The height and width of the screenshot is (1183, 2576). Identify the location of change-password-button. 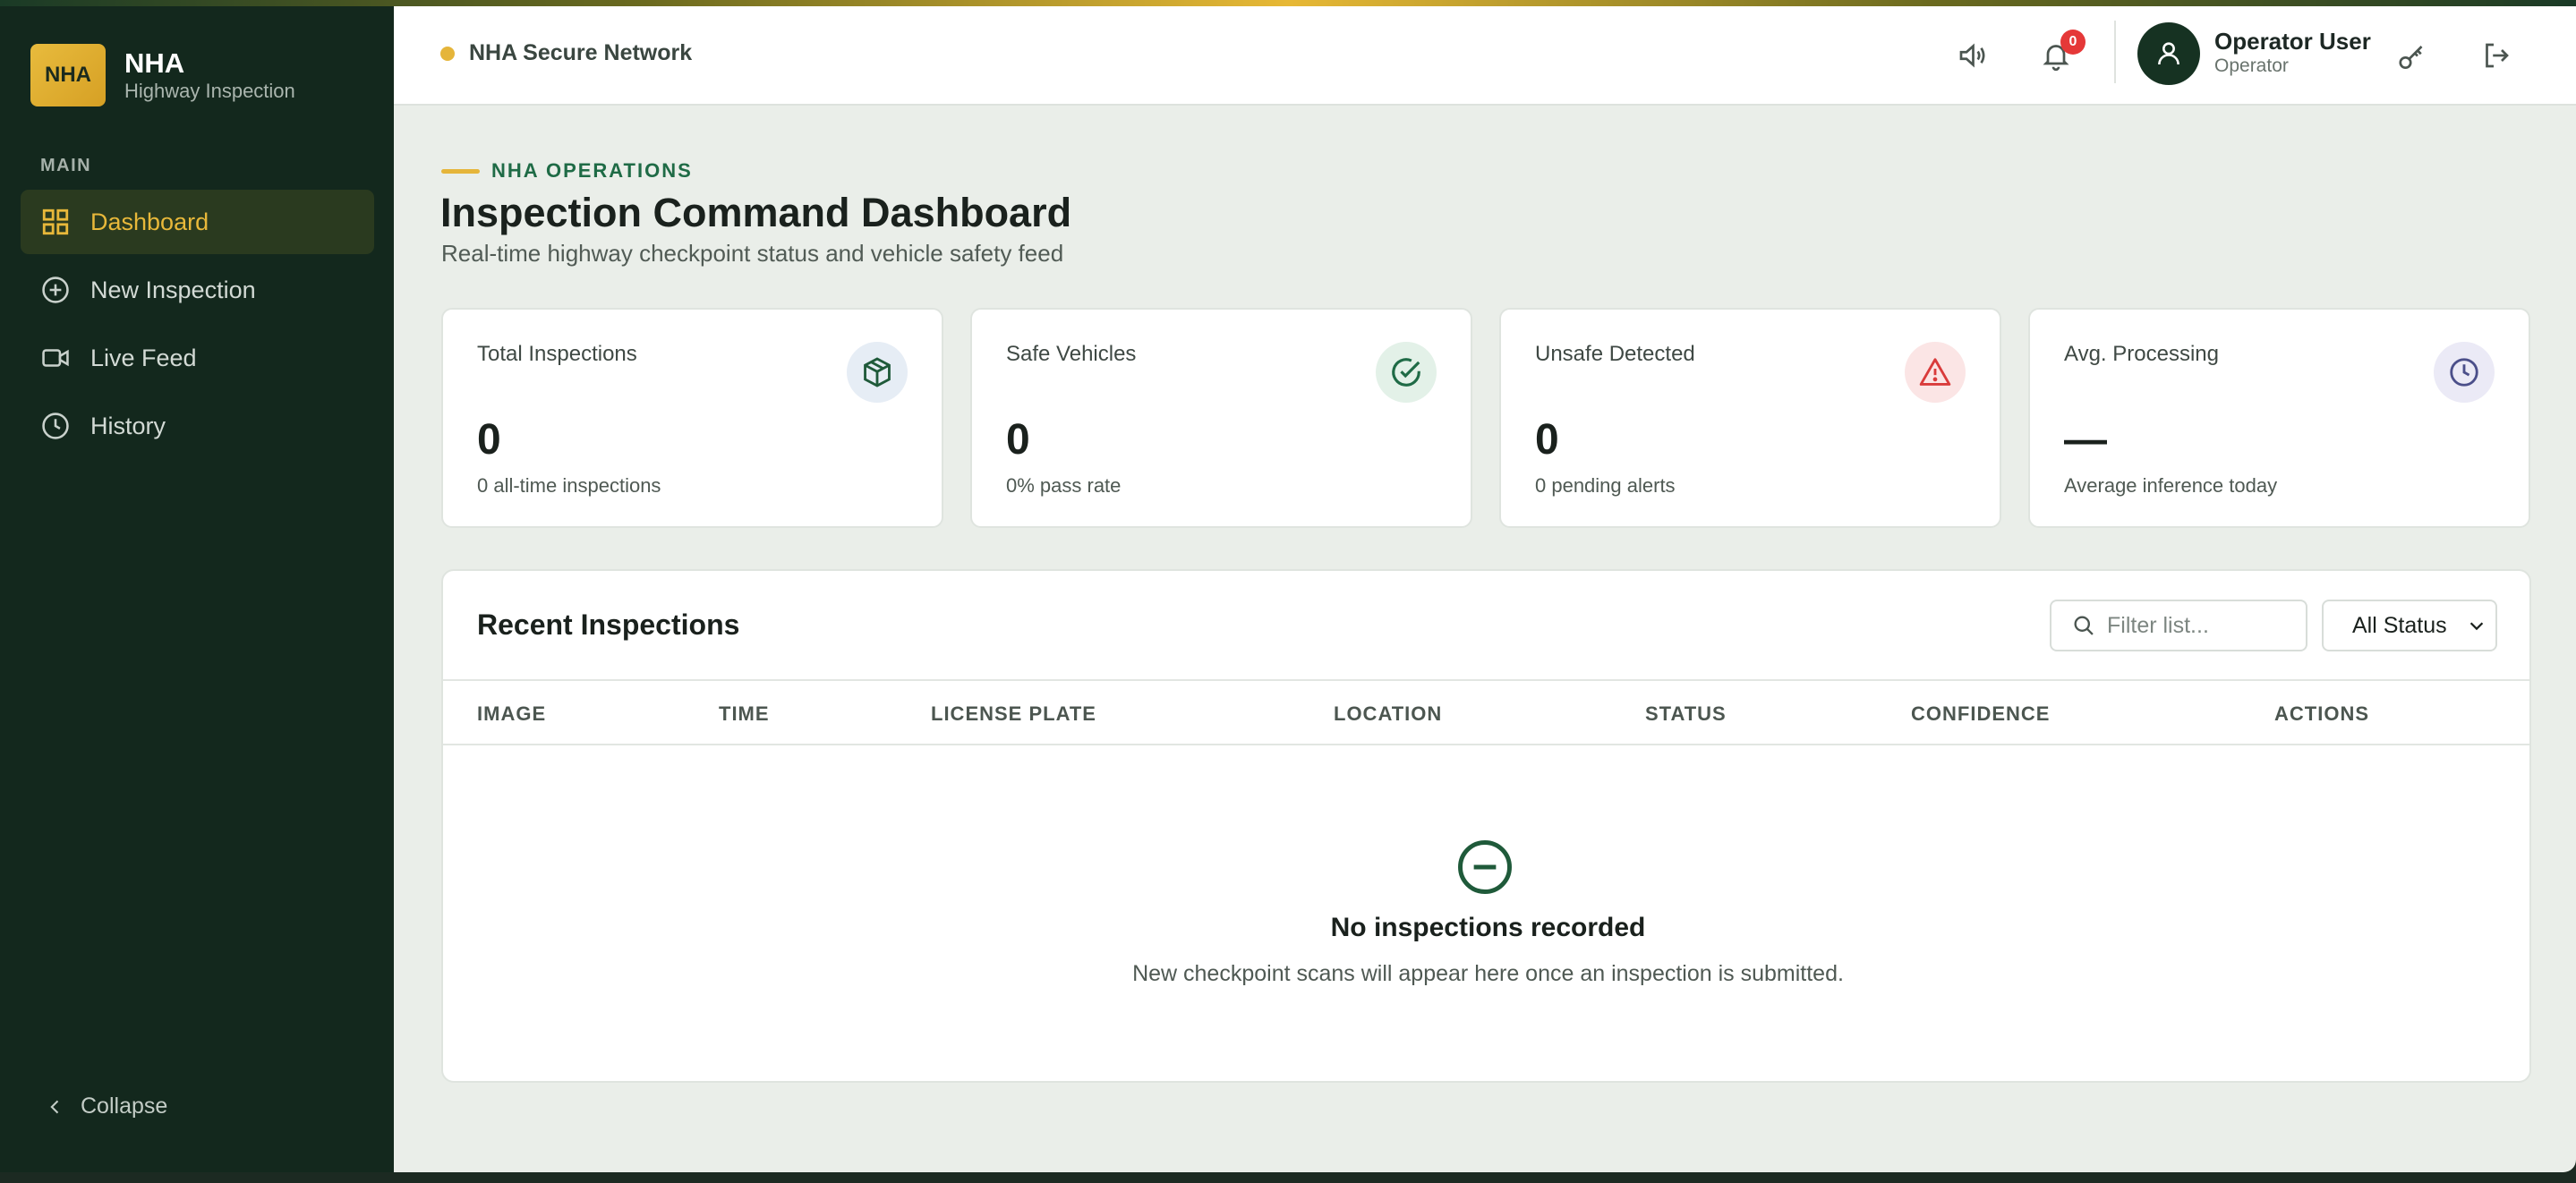
(2412, 57).